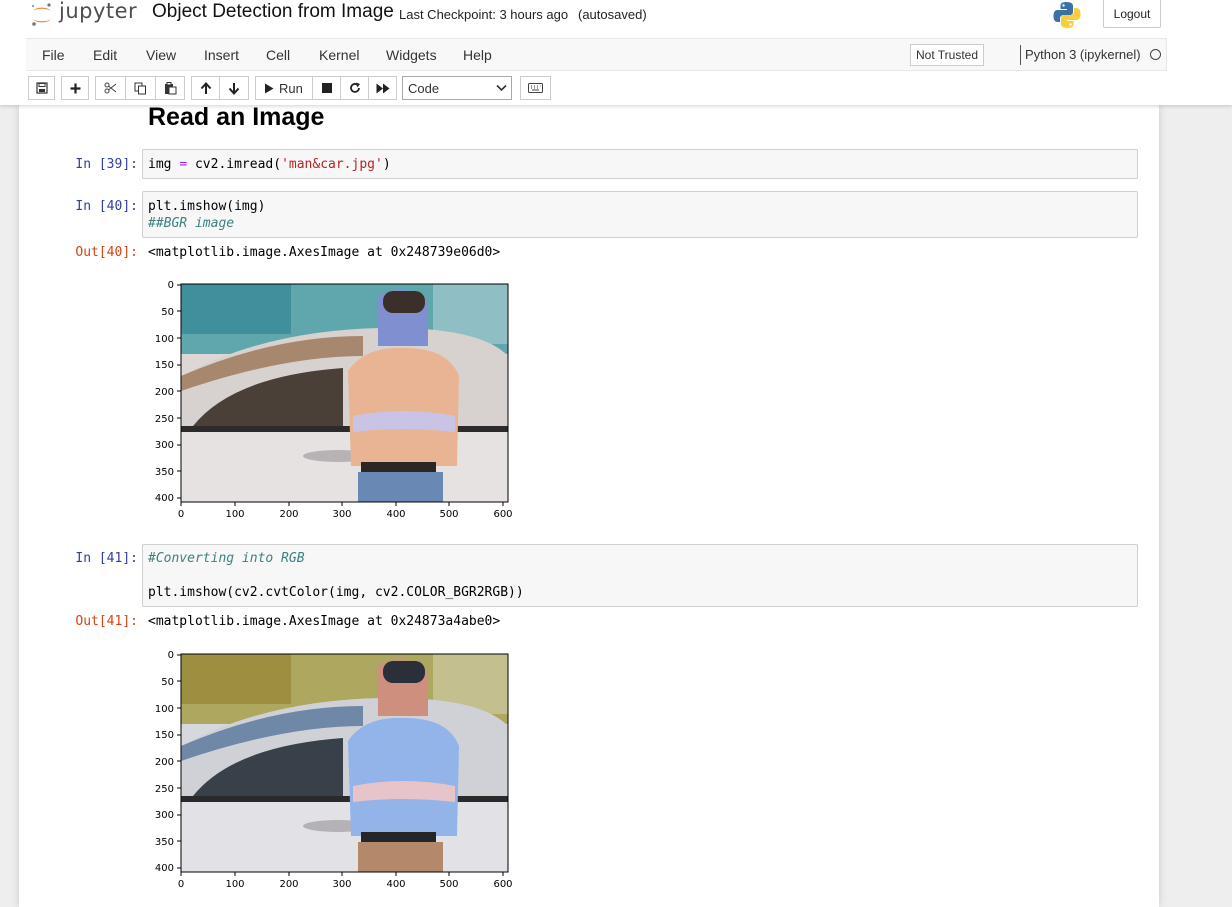 The width and height of the screenshot is (1232, 907). What do you see at coordinates (183, 164) in the screenshot?
I see `code-operator: =` at bounding box center [183, 164].